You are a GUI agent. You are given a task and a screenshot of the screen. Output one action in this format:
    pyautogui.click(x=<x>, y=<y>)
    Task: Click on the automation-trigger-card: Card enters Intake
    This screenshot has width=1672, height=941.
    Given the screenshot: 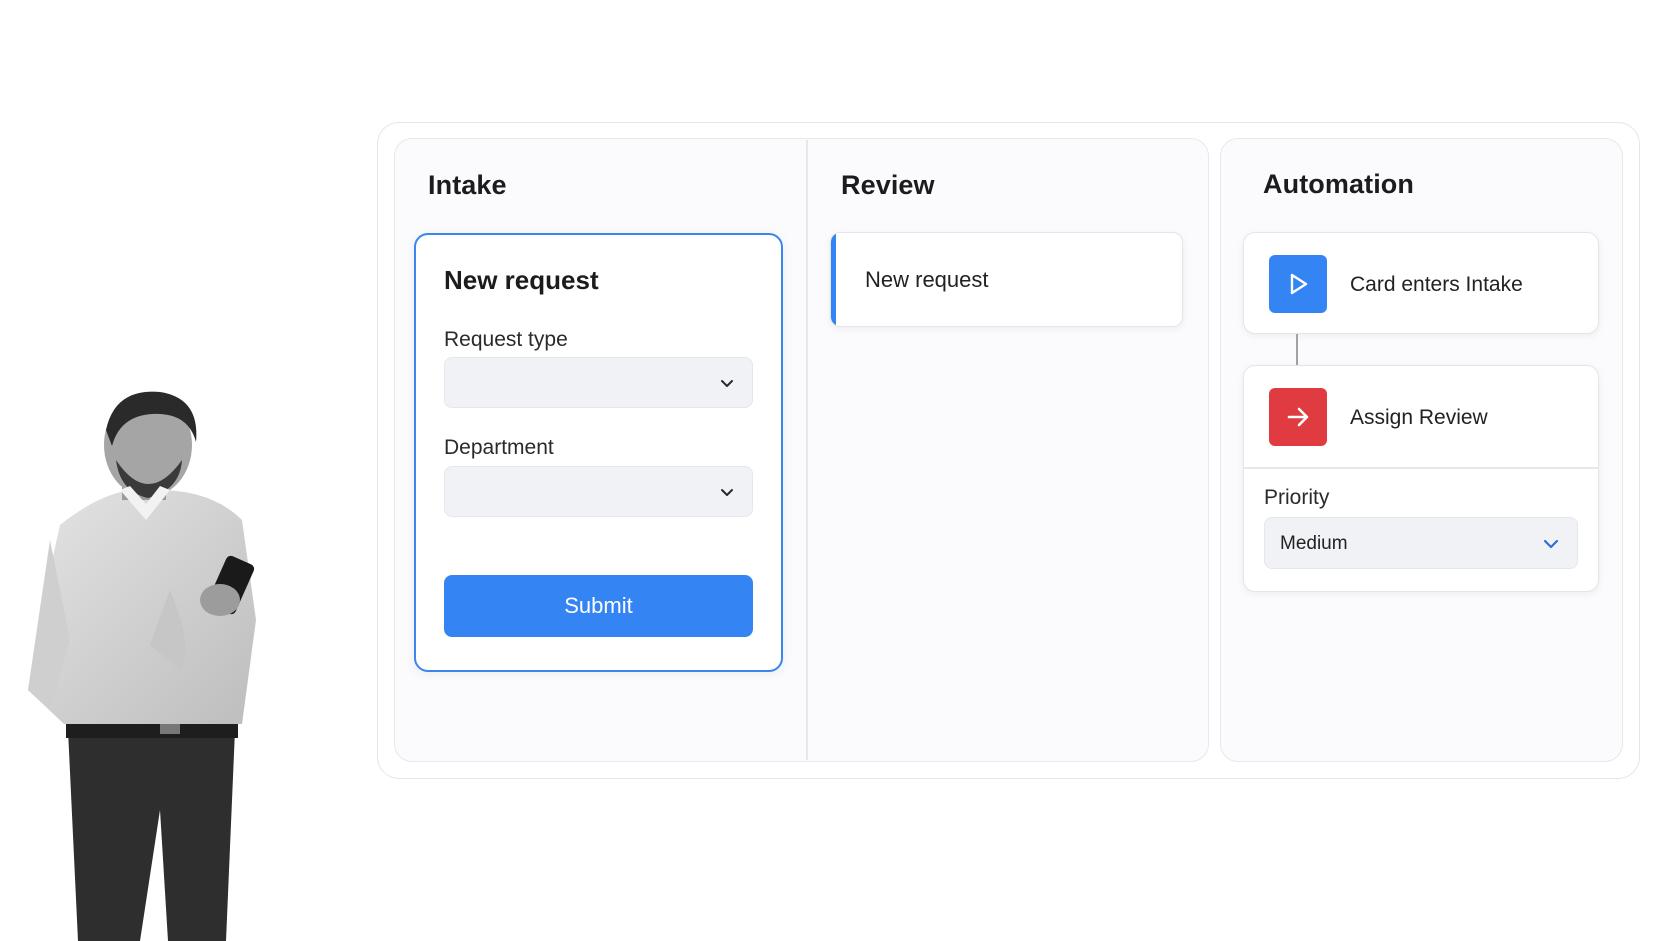 What is the action you would take?
    pyautogui.click(x=1421, y=283)
    